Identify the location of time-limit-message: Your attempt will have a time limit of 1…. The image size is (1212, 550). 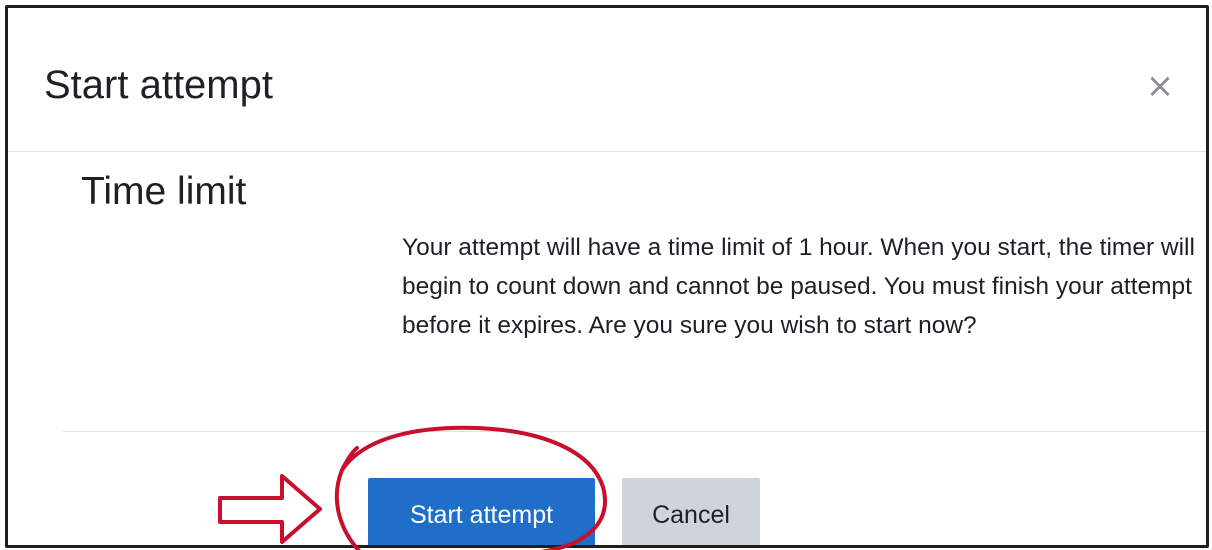
(798, 286).